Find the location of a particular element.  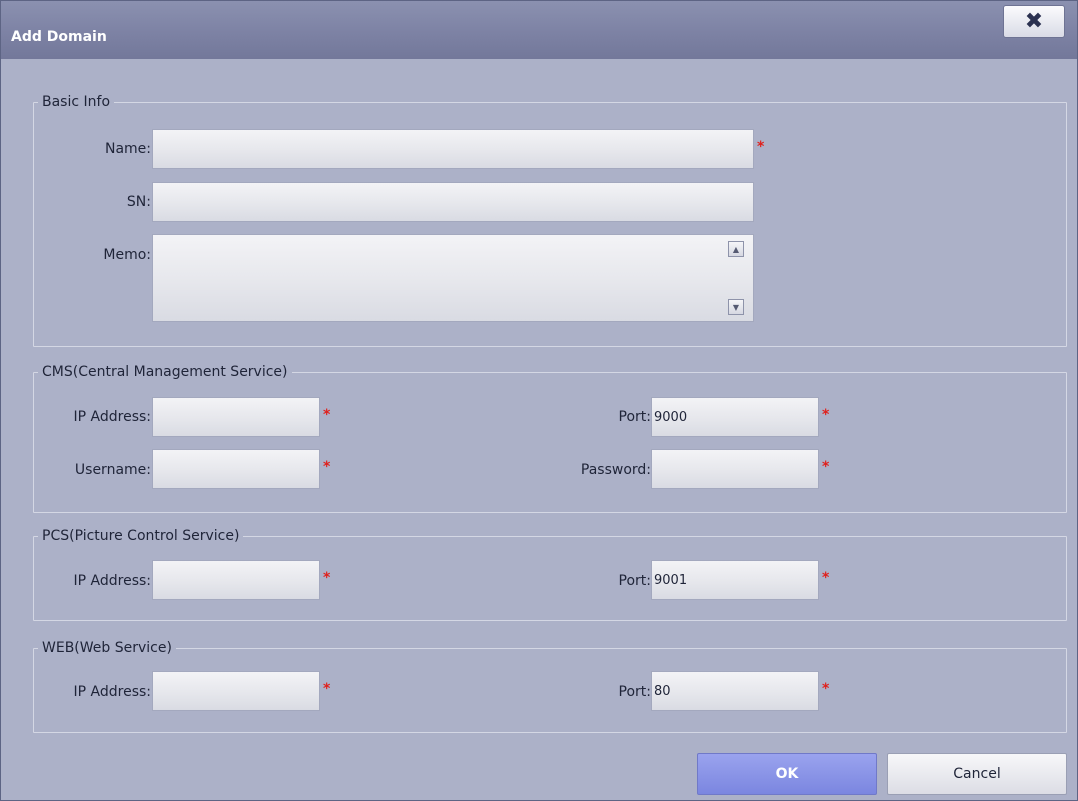

cms-legend: CMS(Central Management Service) is located at coordinates (165, 372).